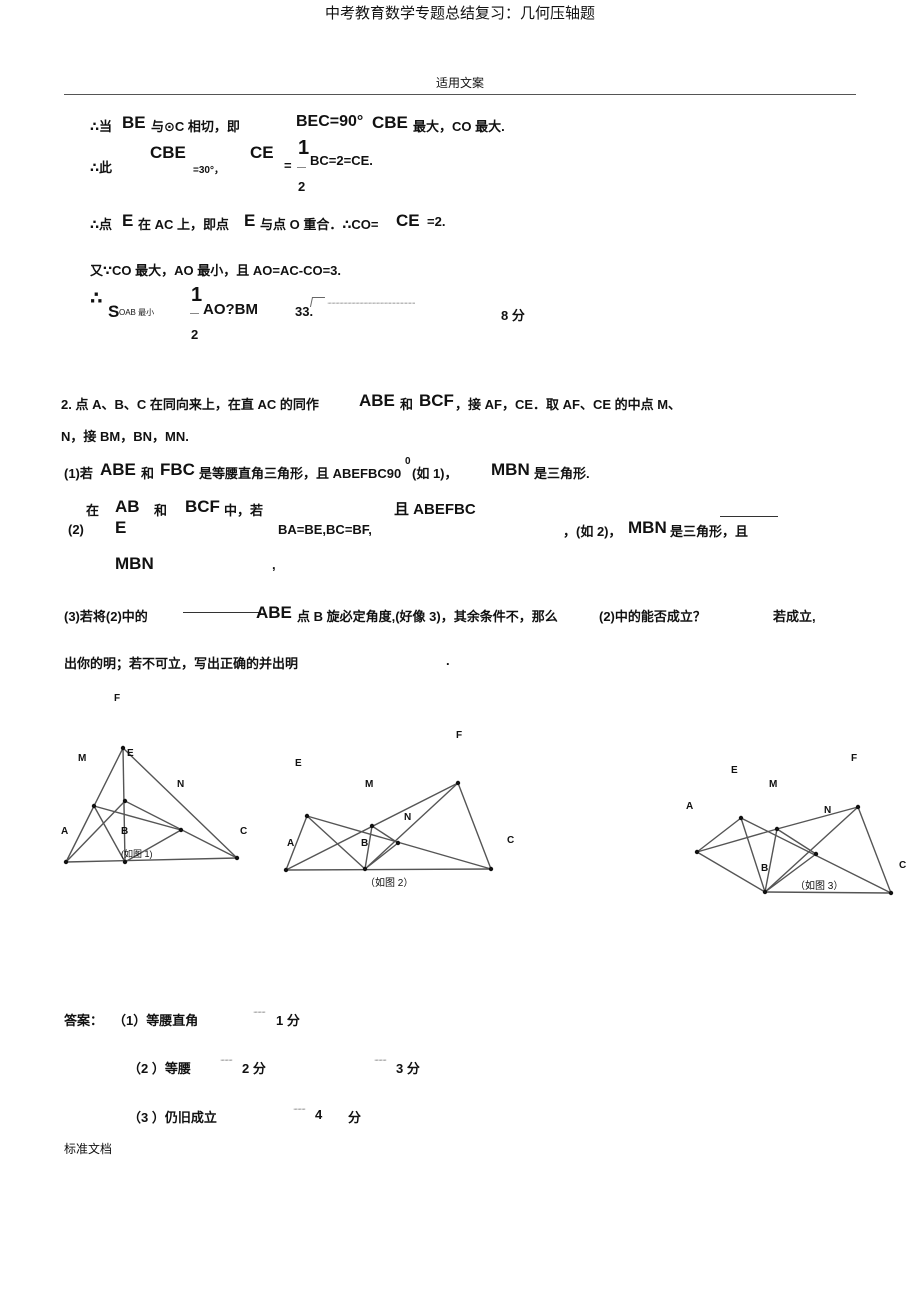  I want to click on fig2-label-B: B, so click(365, 843).